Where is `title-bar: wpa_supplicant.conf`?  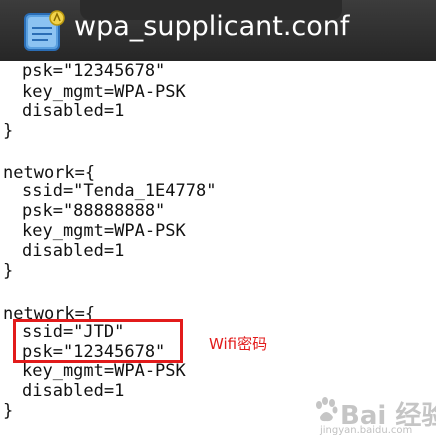
title-bar: wpa_supplicant.conf is located at coordinates (218, 31).